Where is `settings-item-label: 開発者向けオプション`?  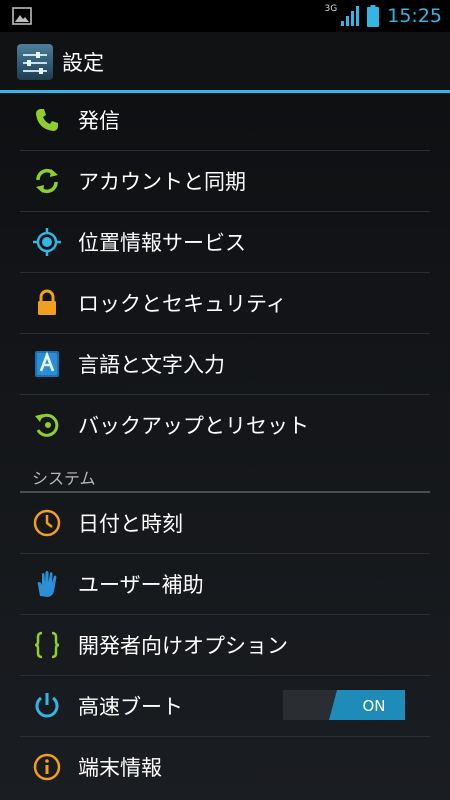
settings-item-label: 開発者向けオプション is located at coordinates (183, 646).